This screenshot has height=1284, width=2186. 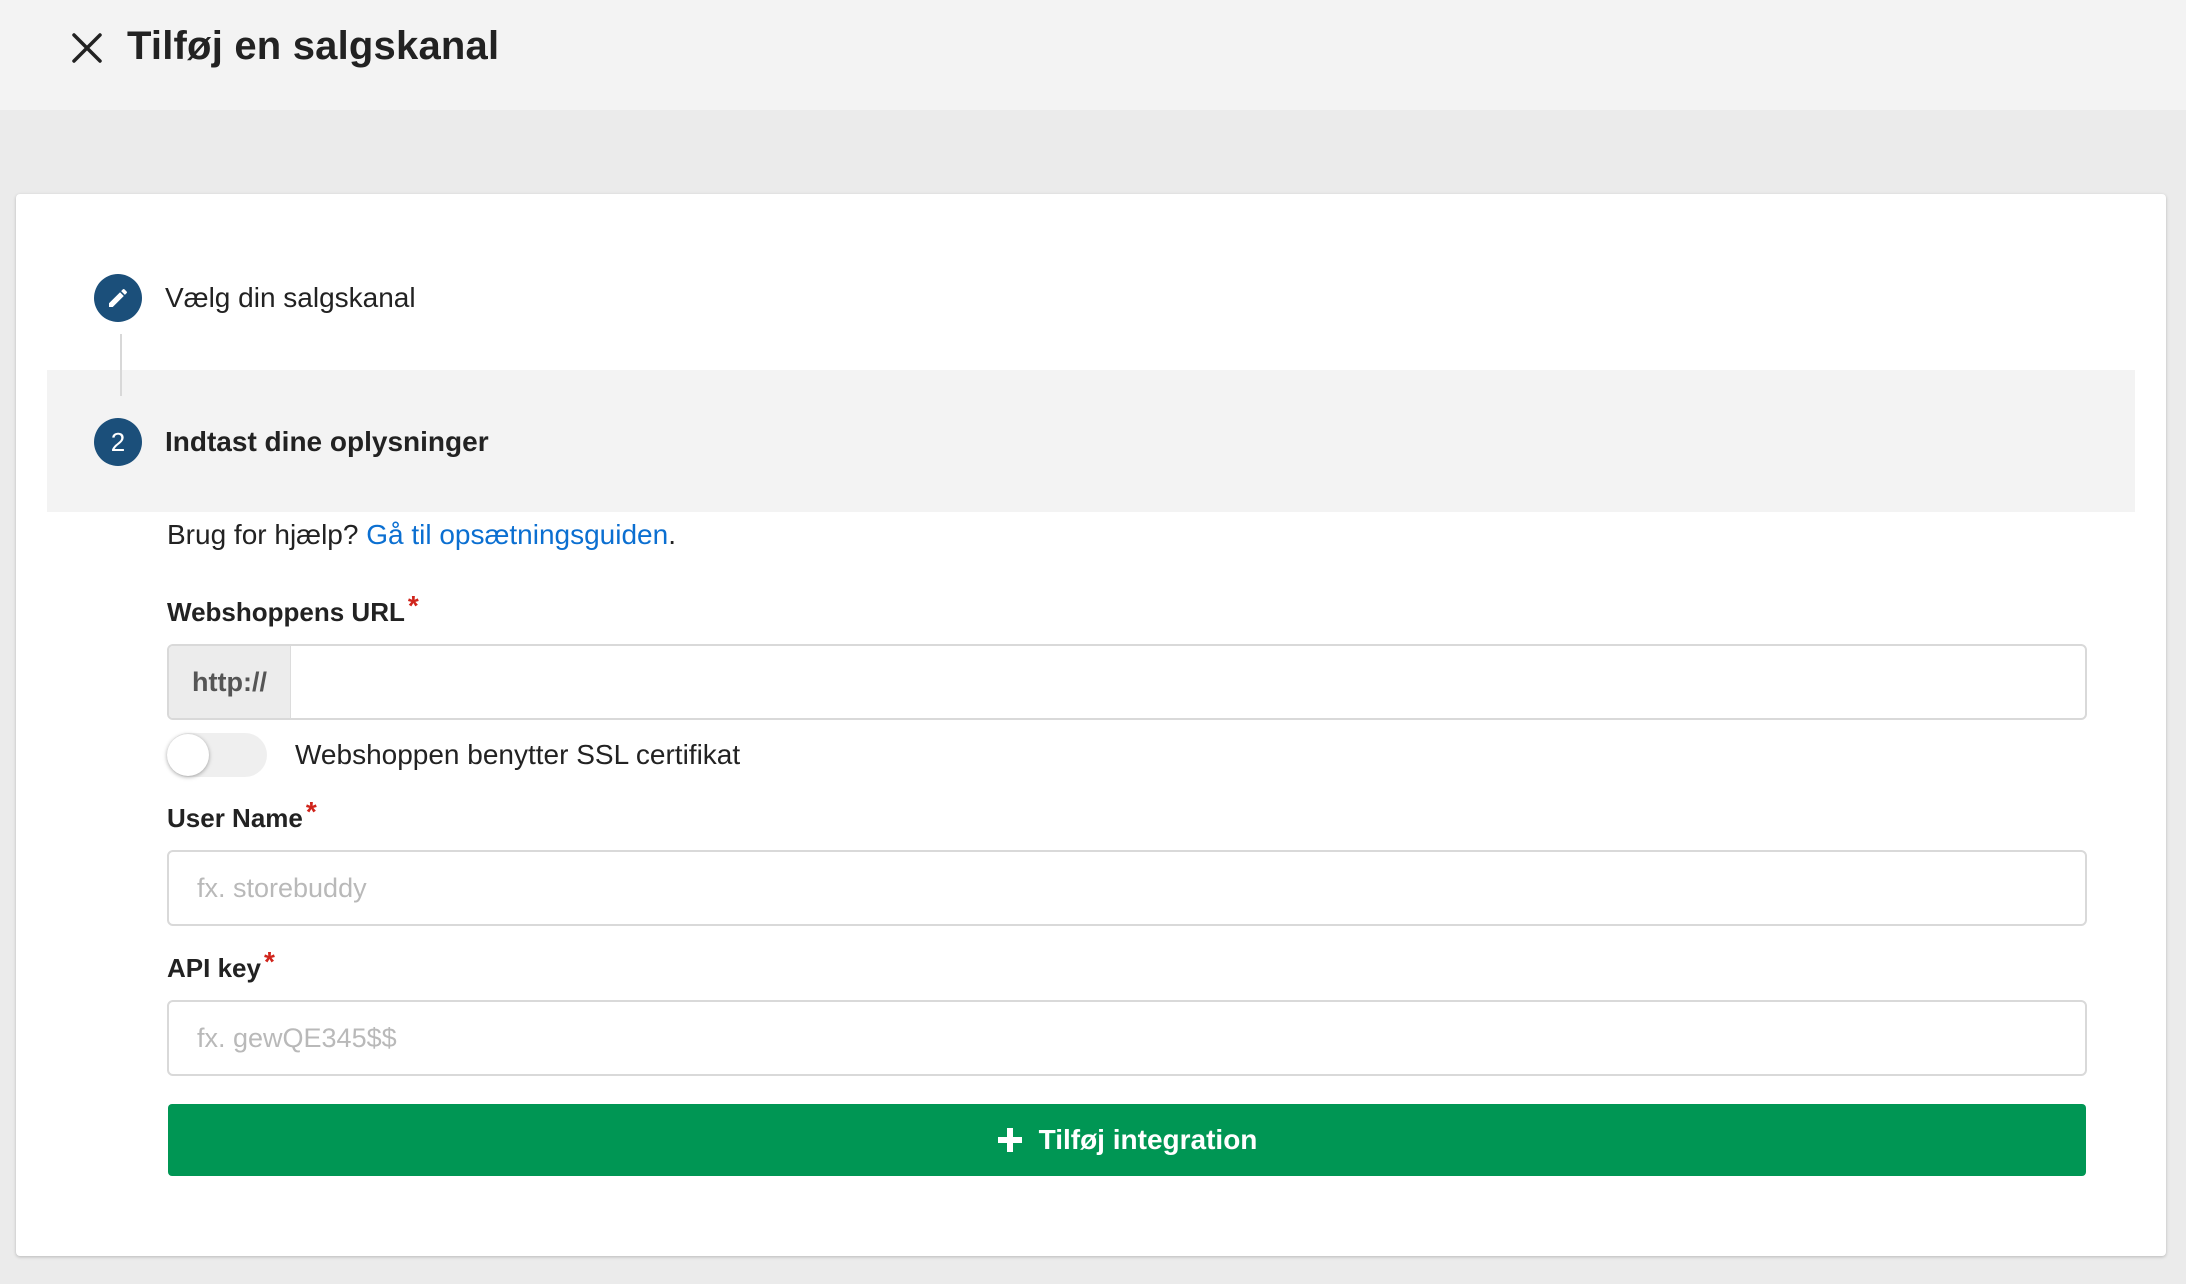 What do you see at coordinates (313, 46) in the screenshot?
I see `page-title: Tilføj en salgskanal` at bounding box center [313, 46].